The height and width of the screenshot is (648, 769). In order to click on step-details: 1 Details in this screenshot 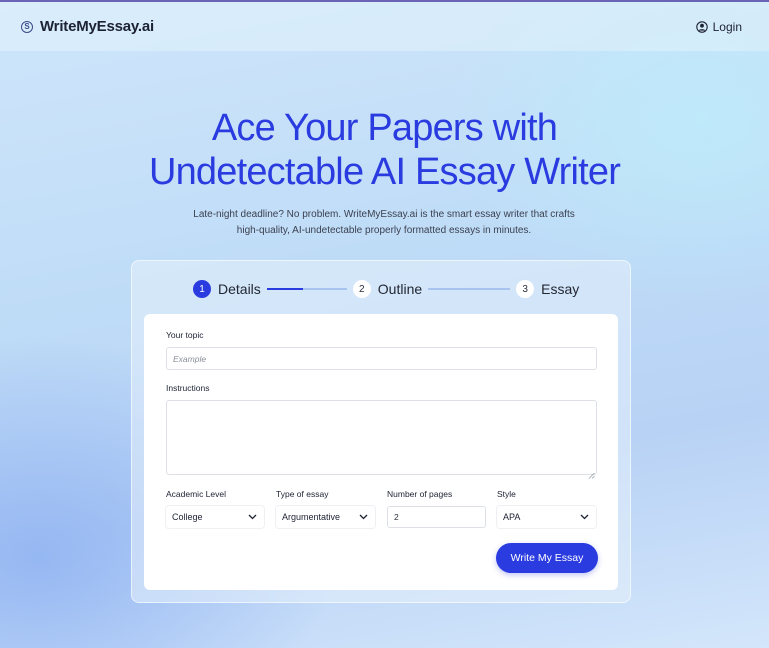, I will do `click(227, 289)`.